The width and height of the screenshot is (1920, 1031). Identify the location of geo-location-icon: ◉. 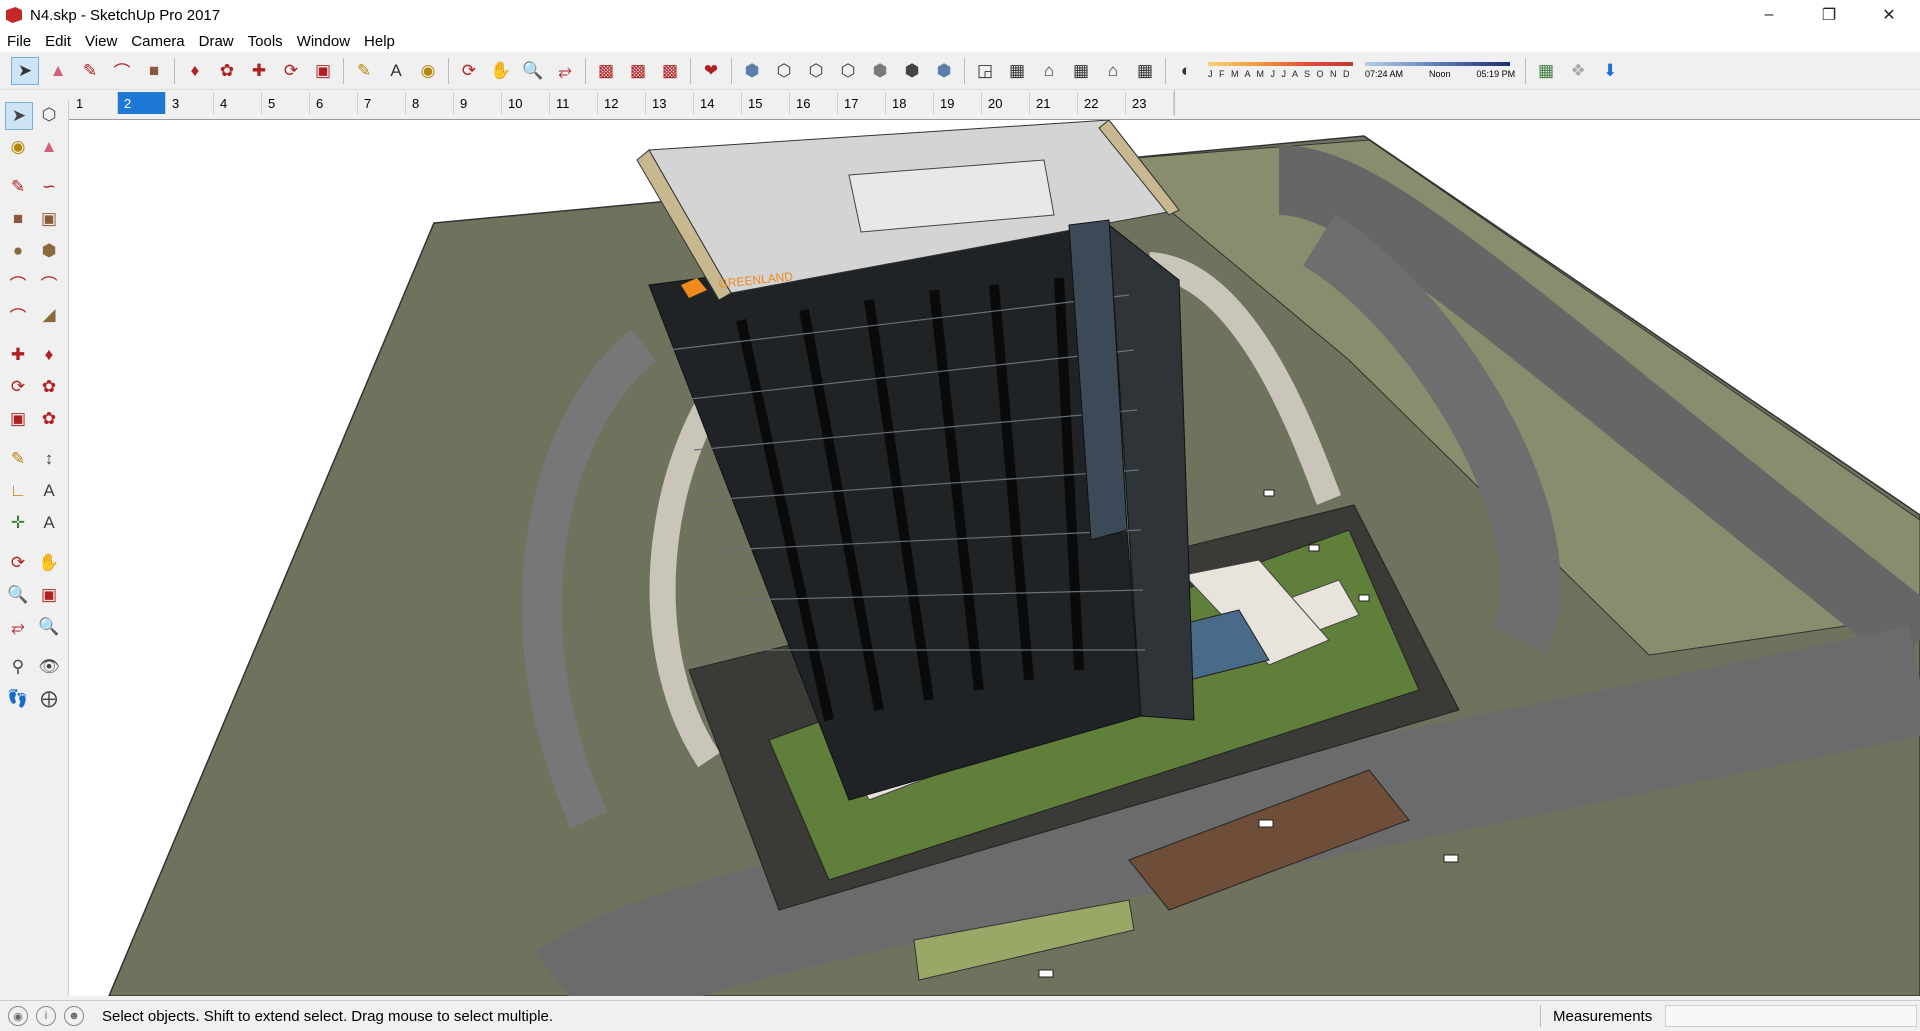
(18, 1016).